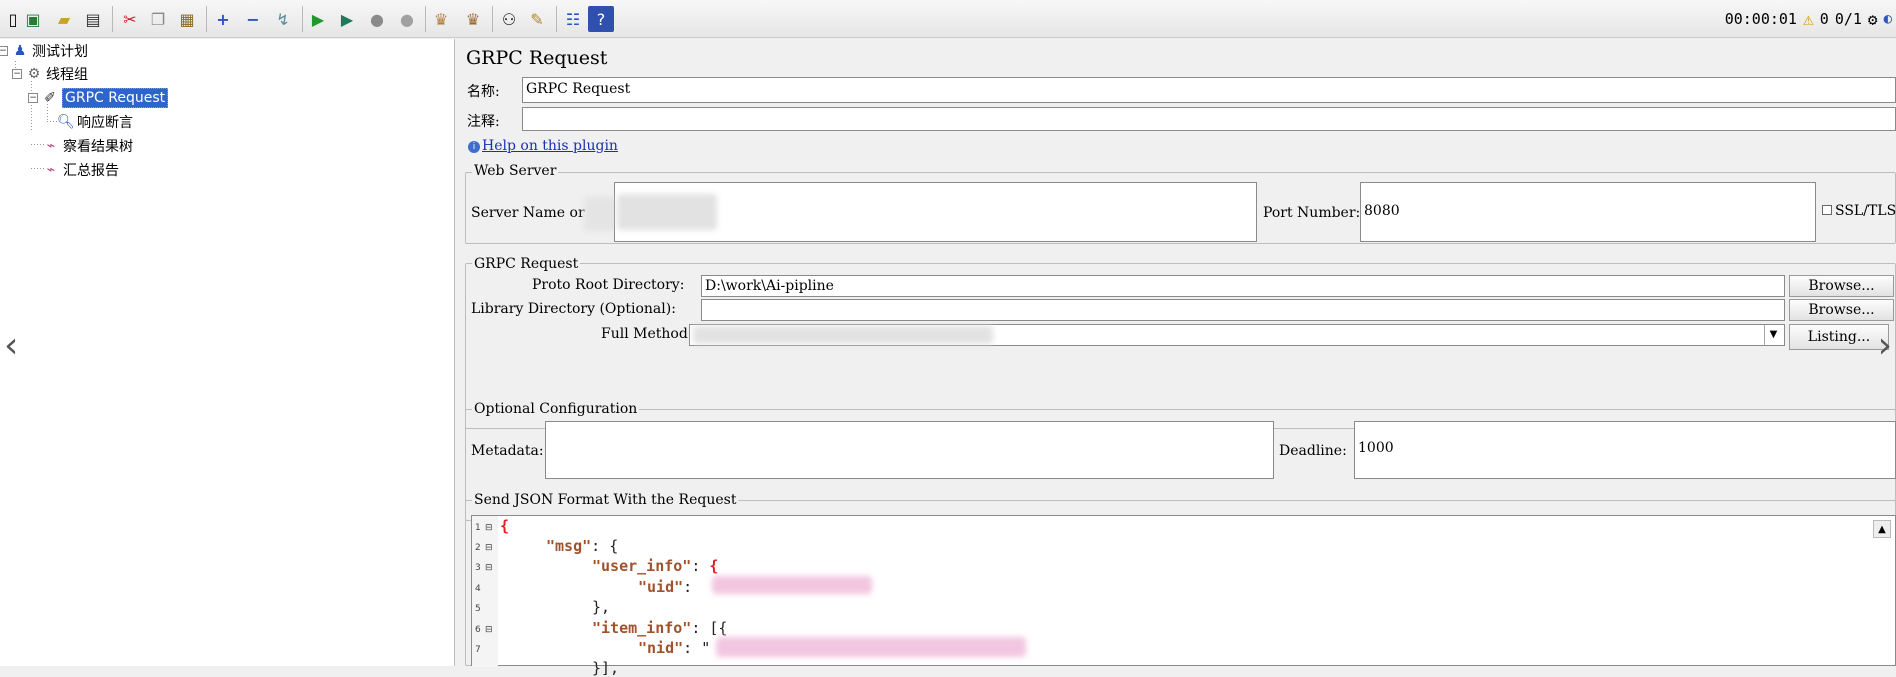 This screenshot has height=677, width=1896. What do you see at coordinates (88, 146) in the screenshot?
I see `tree-item-view-results-tree: ⌁ 察看结果树` at bounding box center [88, 146].